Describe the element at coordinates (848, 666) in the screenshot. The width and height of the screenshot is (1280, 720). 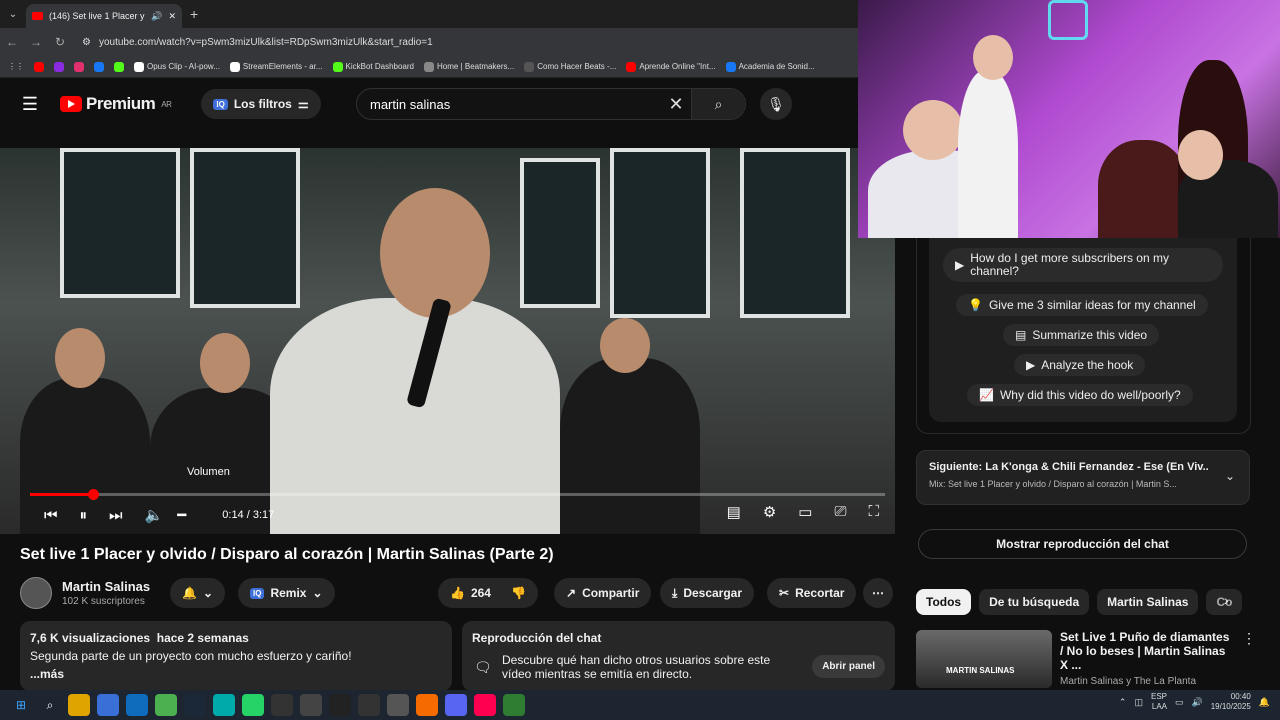
I see `open-panel-button: Abrir panel` at that location.